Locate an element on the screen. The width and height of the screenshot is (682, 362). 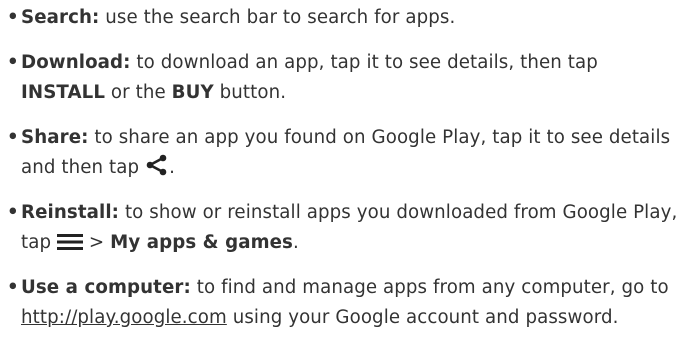
my-apps-games-term: My apps & games is located at coordinates (201, 242).